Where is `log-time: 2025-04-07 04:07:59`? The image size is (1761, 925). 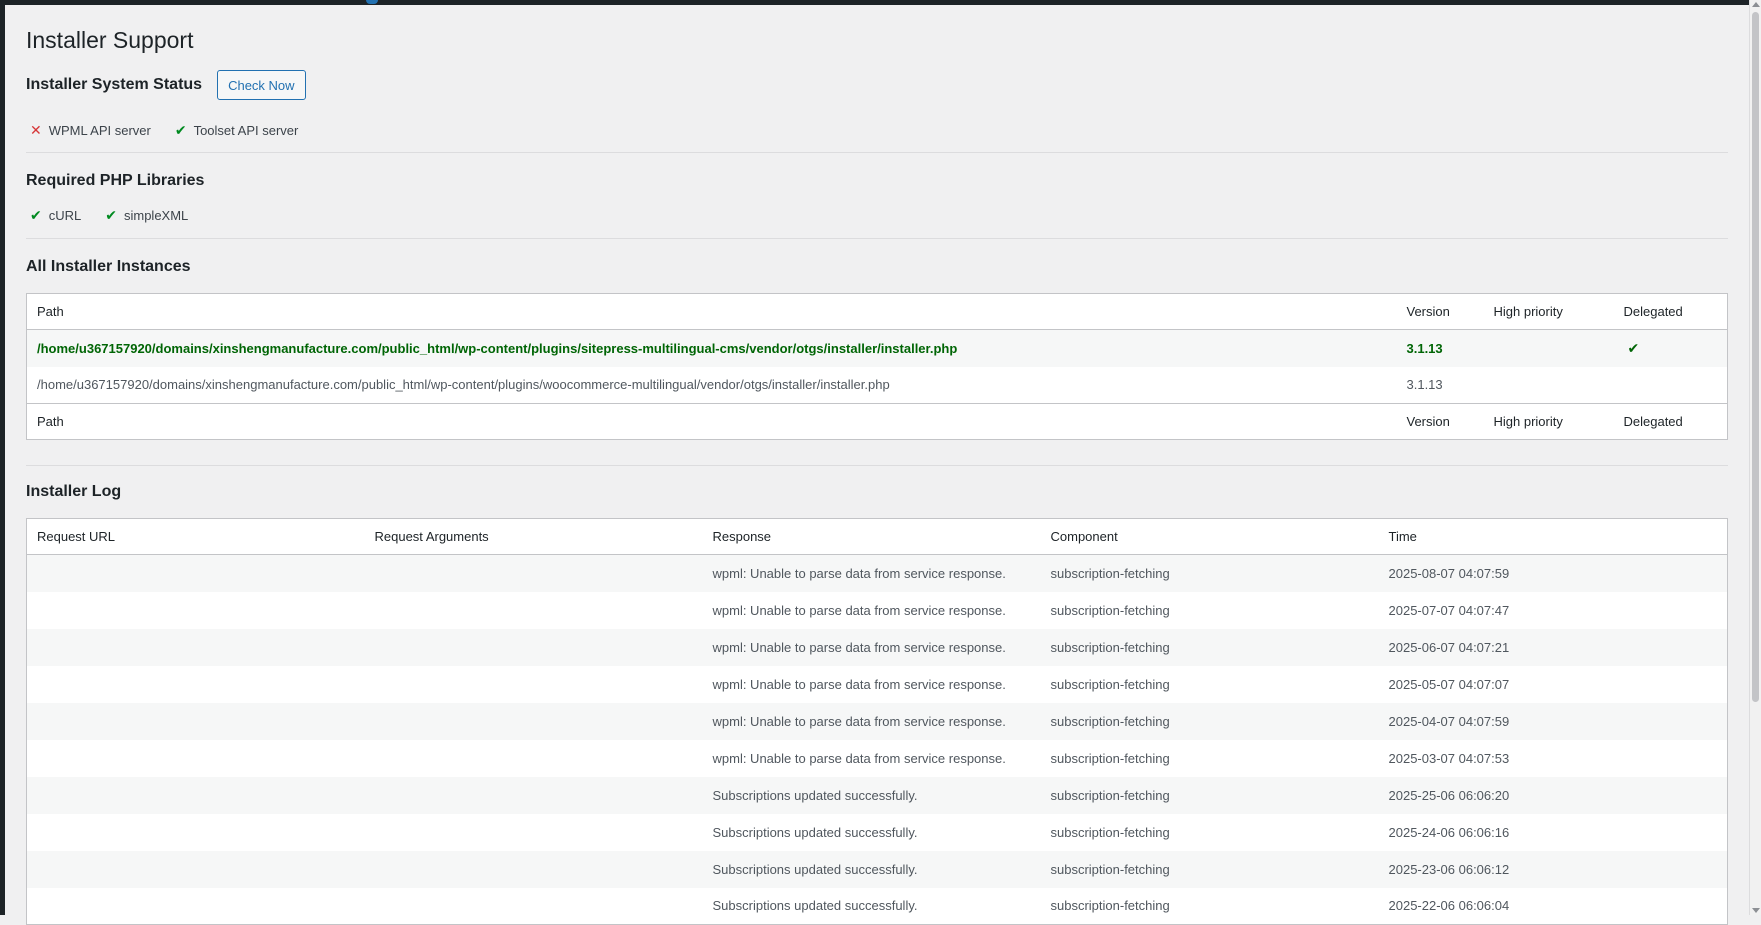 log-time: 2025-04-07 04:07:59 is located at coordinates (1553, 721).